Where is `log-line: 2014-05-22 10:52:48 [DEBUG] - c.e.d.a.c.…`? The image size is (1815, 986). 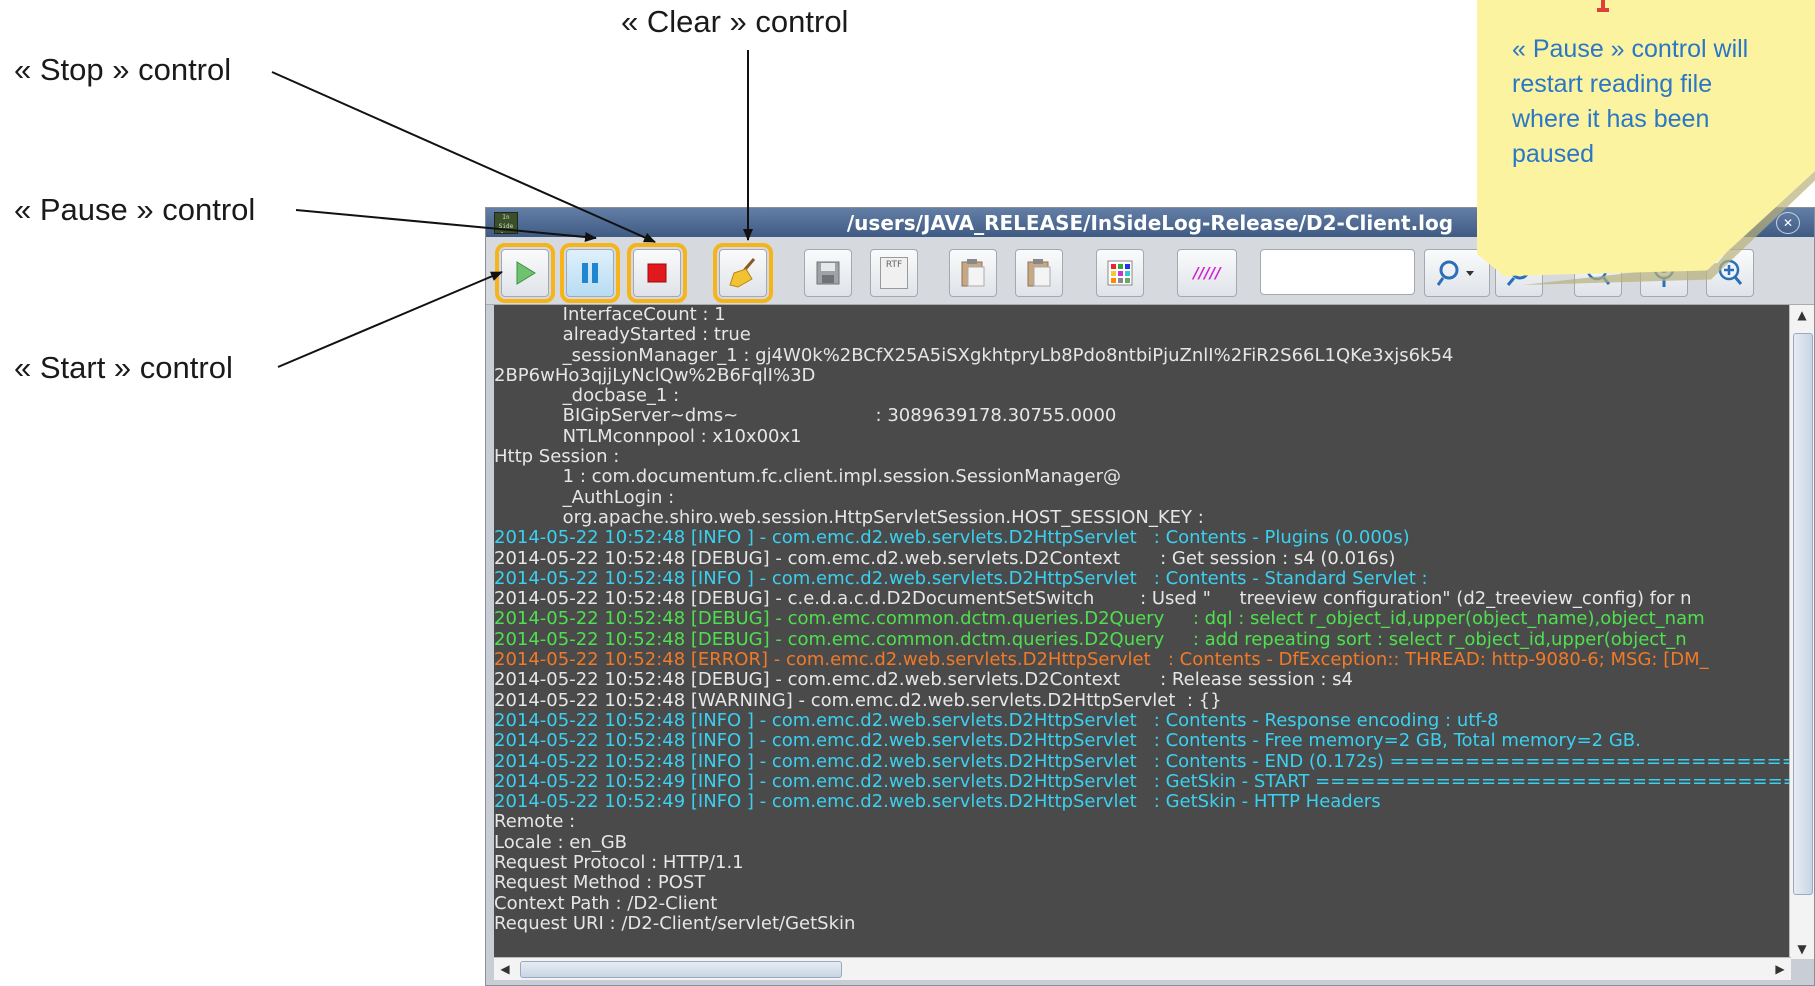 log-line: 2014-05-22 10:52:48 [DEBUG] - c.e.d.a.c.… is located at coordinates (1093, 599).